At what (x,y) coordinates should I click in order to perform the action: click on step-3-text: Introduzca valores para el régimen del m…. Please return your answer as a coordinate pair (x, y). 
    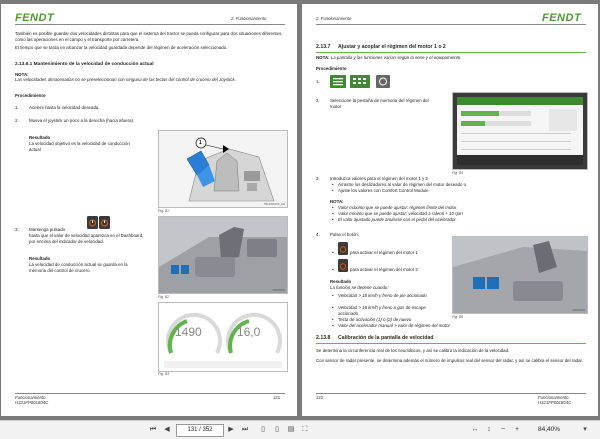
    Looking at the image, I should click on (379, 178).